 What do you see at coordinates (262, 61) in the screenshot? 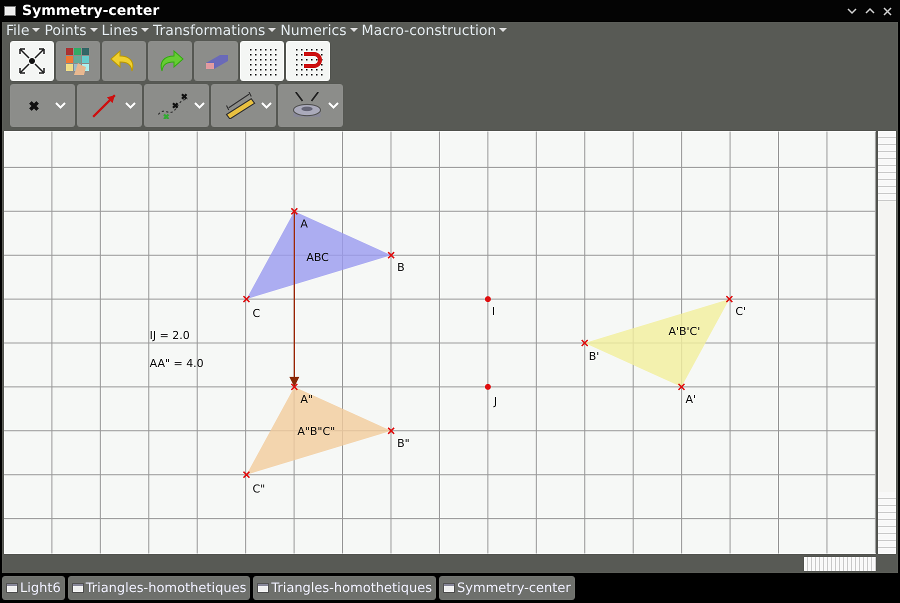
I see `grid-button` at bounding box center [262, 61].